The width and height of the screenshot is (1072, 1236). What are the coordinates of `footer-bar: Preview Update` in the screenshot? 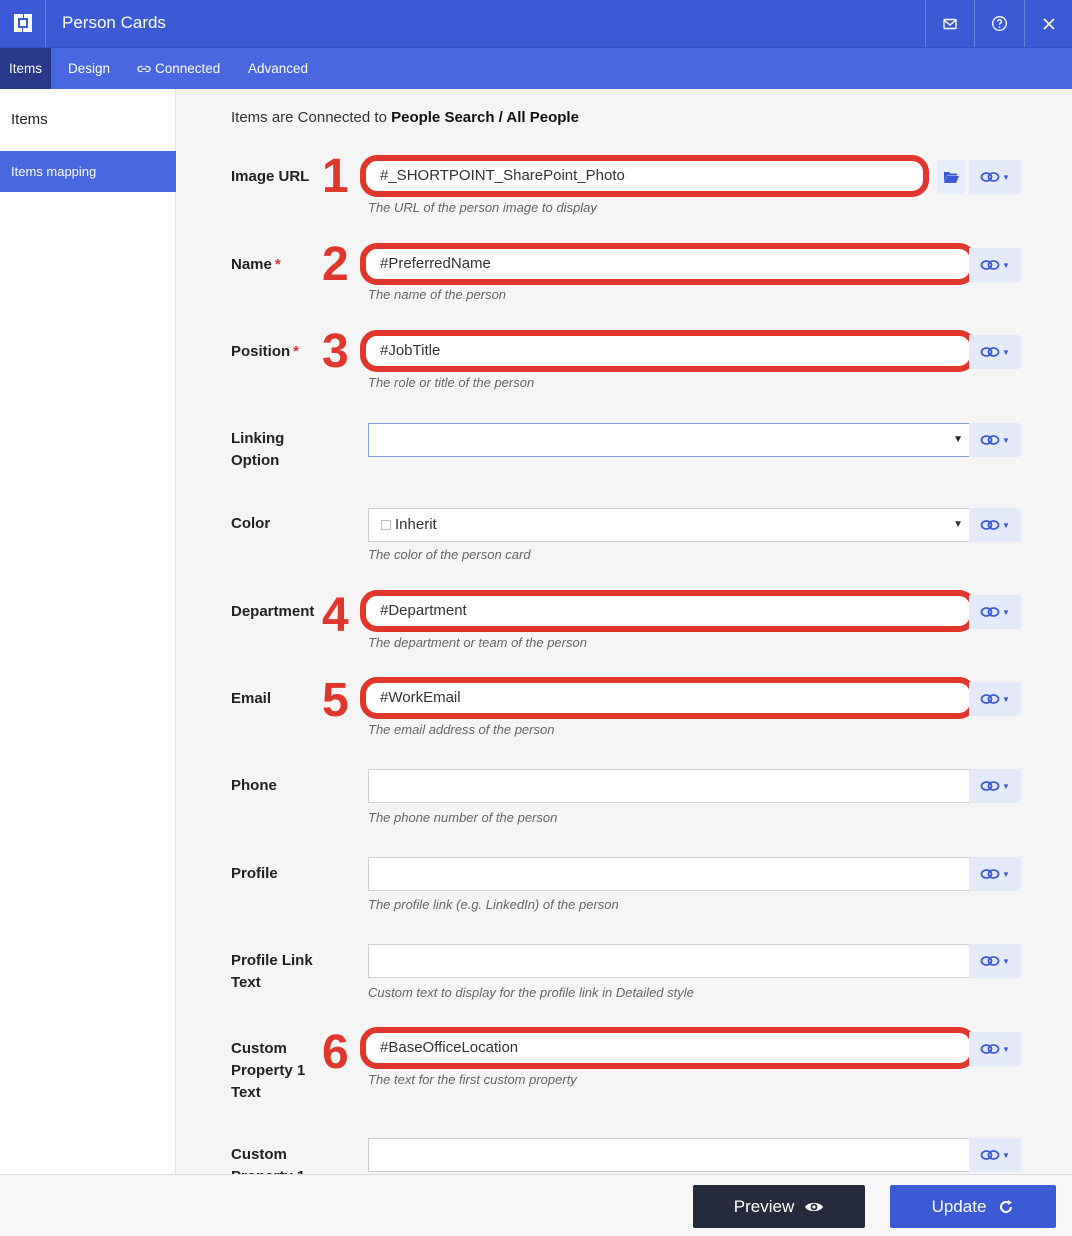 It's located at (536, 1205).